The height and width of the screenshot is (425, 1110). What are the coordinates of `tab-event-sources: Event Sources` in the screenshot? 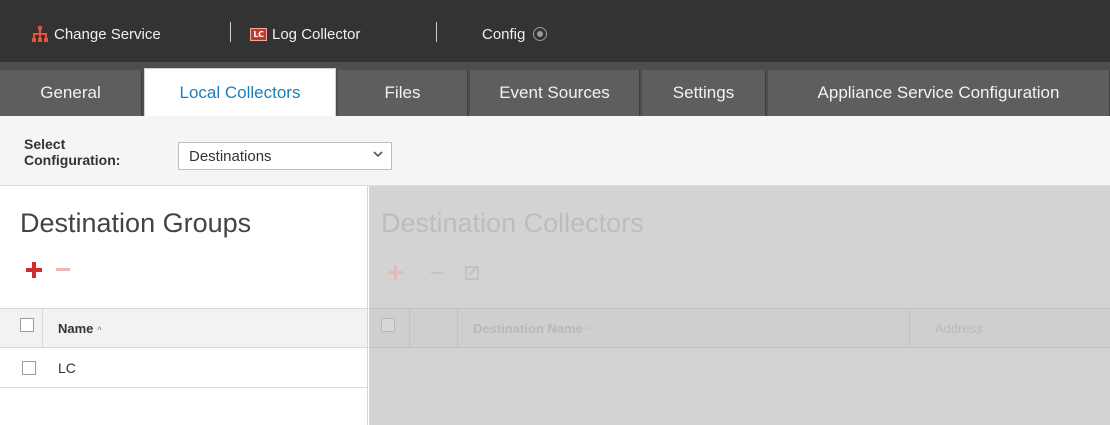 It's located at (555, 93).